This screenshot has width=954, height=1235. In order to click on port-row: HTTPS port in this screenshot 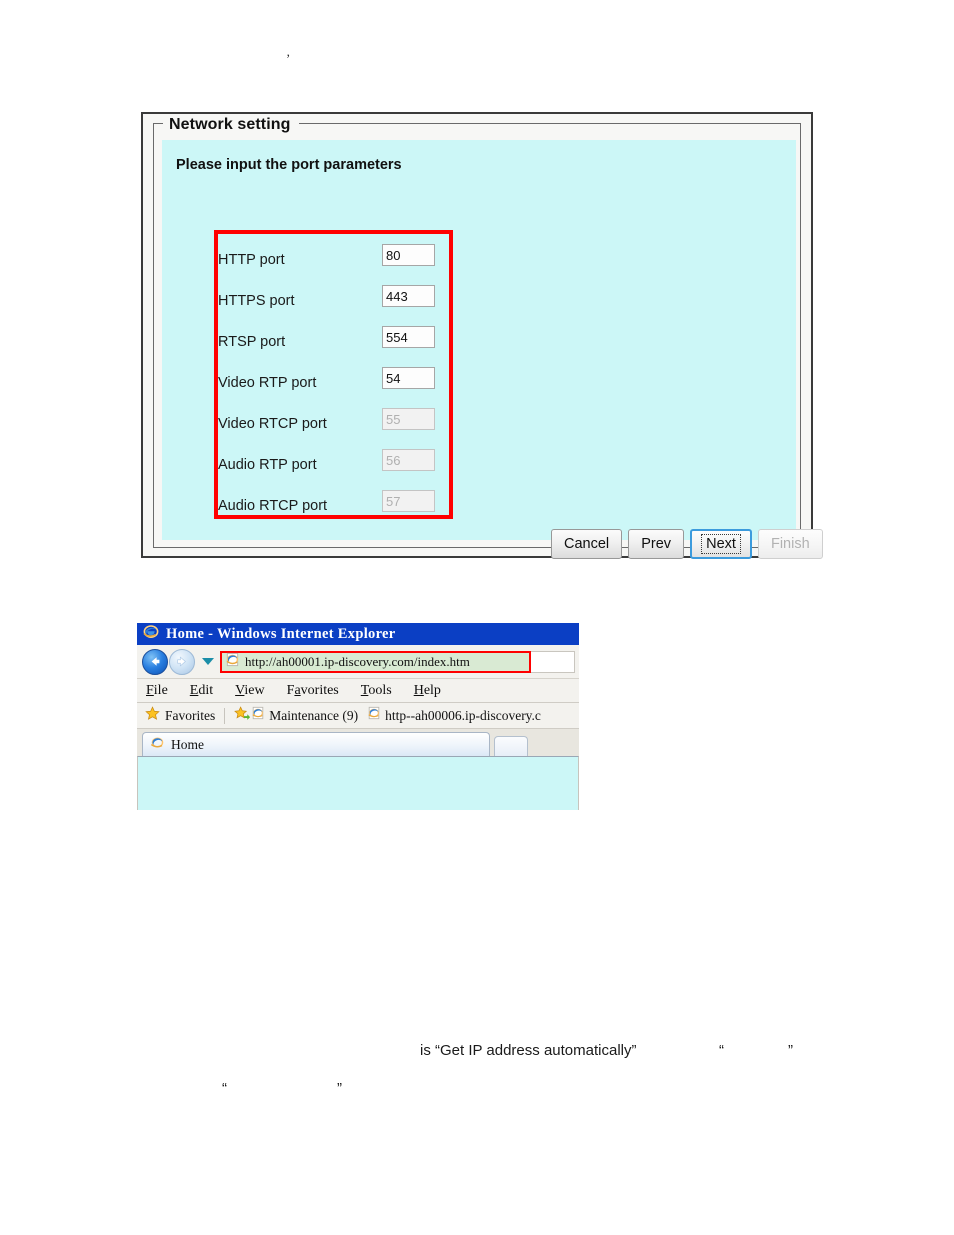, I will do `click(333, 301)`.